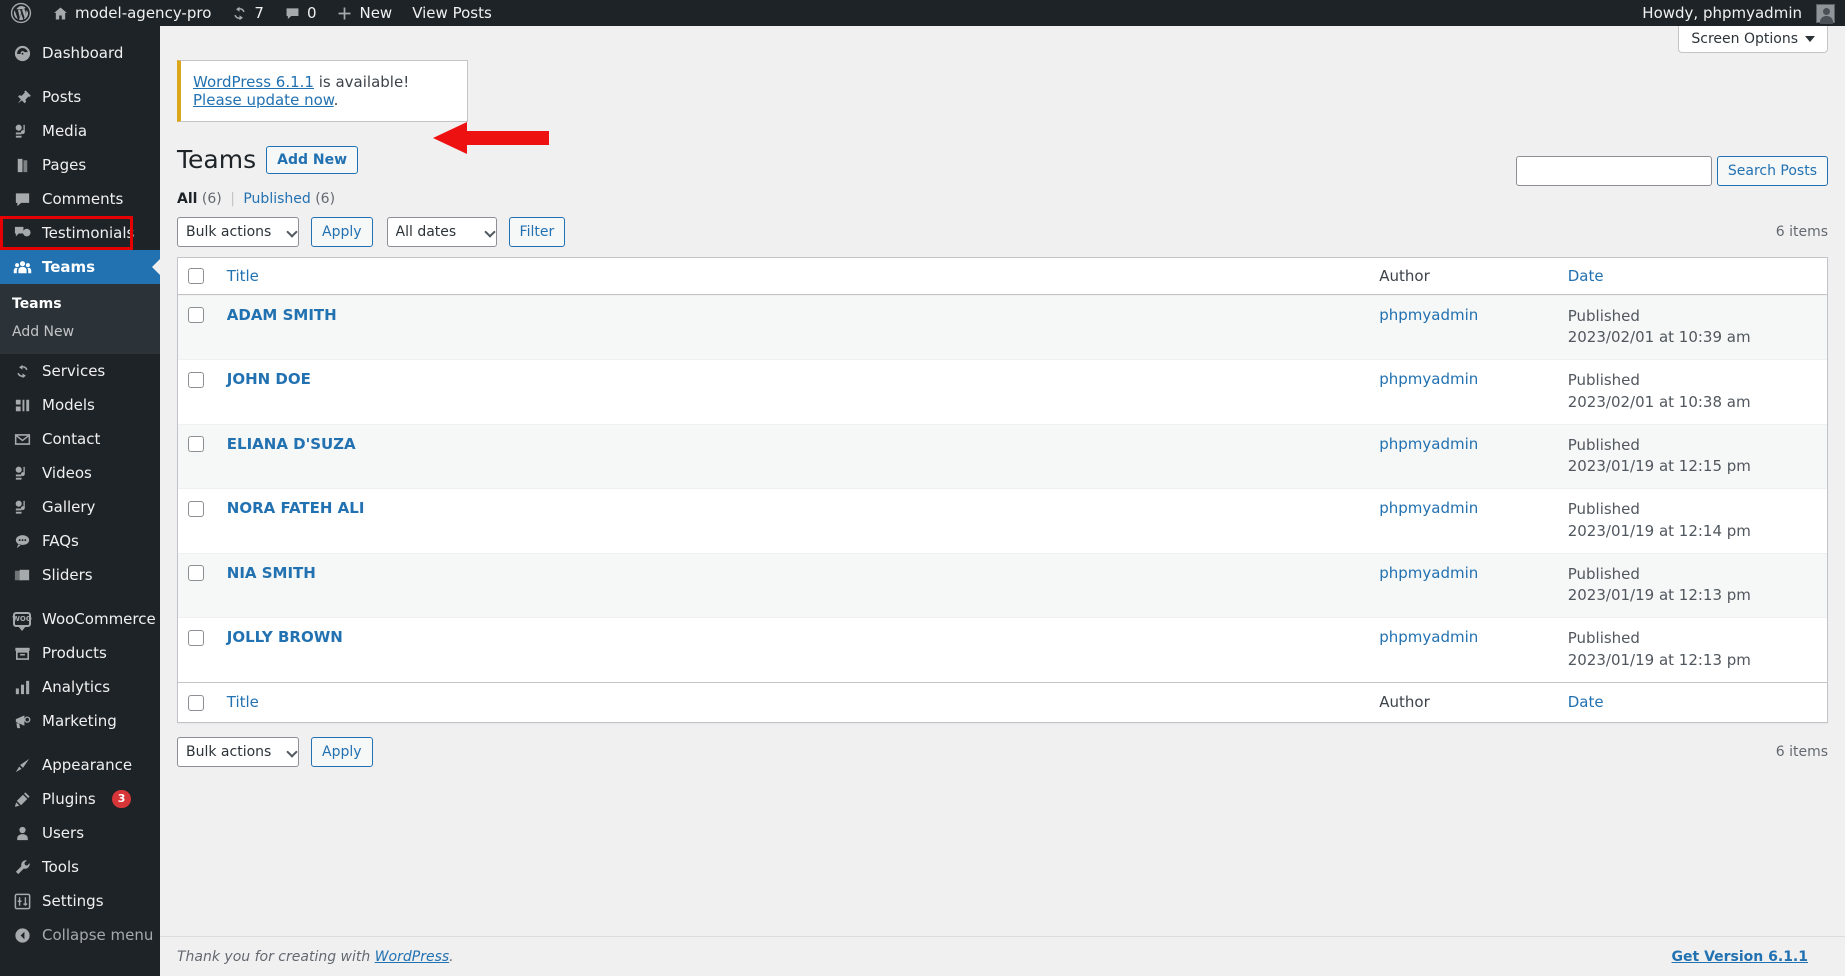 This screenshot has width=1845, height=976. Describe the element at coordinates (80, 165) in the screenshot. I see `sidebar-item-pages: Pages` at that location.